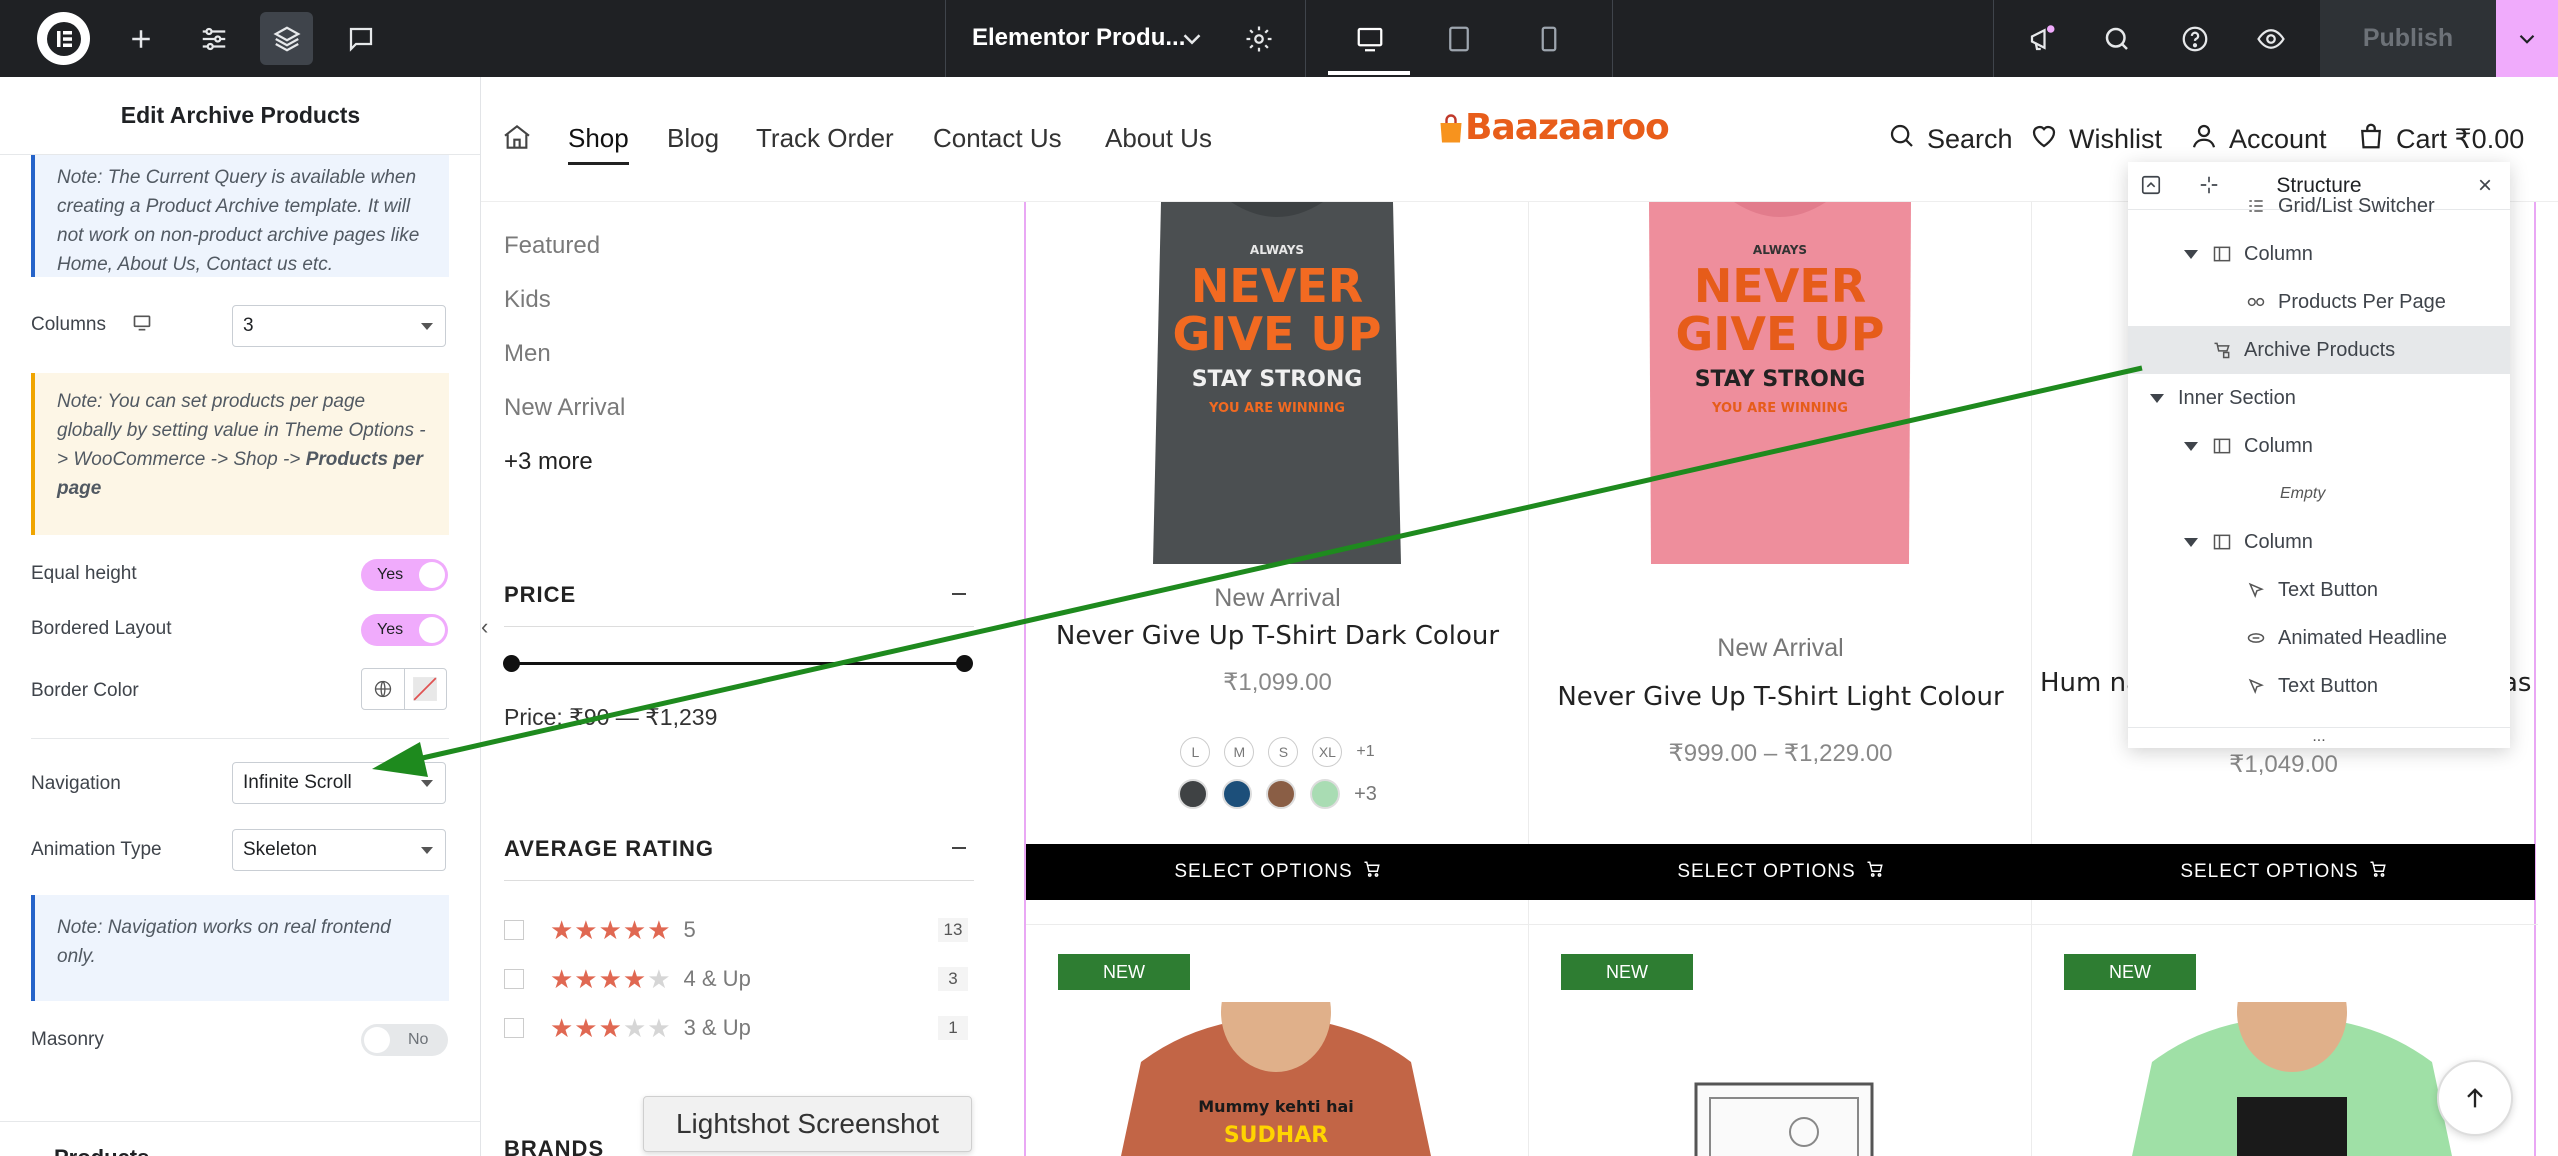 This screenshot has width=2558, height=1156. I want to click on header-wishlist: Wishlist, so click(2095, 139).